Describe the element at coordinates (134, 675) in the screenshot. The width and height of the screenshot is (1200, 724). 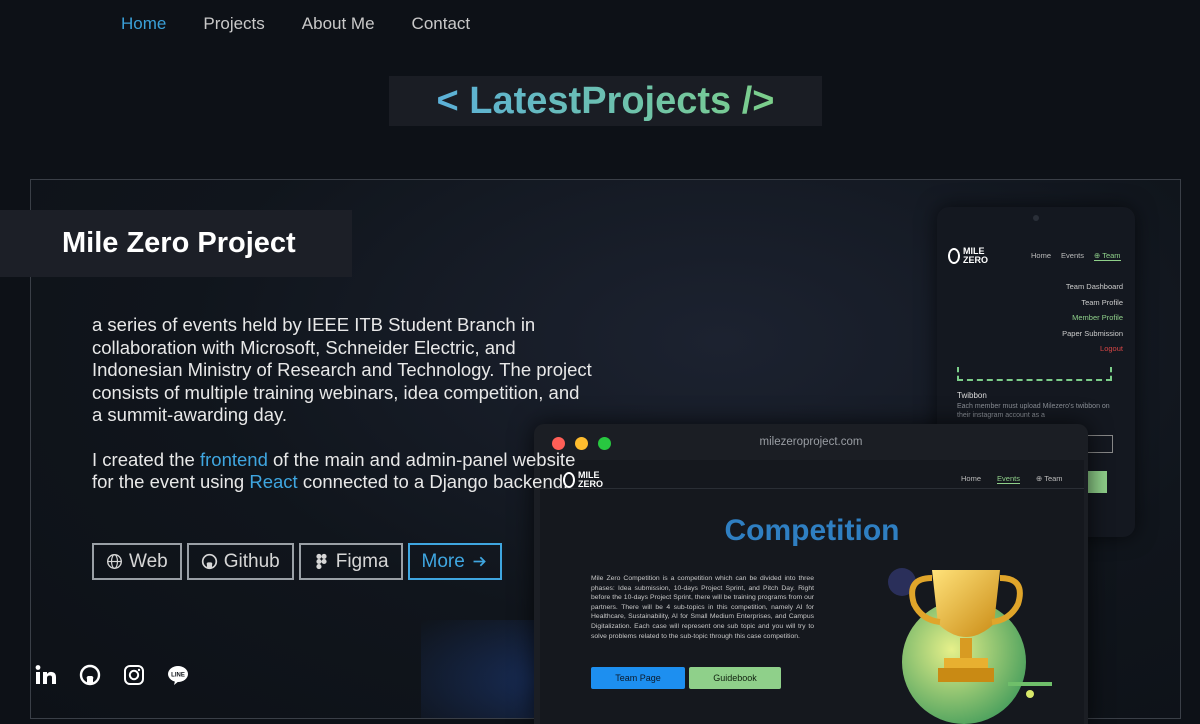
I see `instagram-icon` at that location.